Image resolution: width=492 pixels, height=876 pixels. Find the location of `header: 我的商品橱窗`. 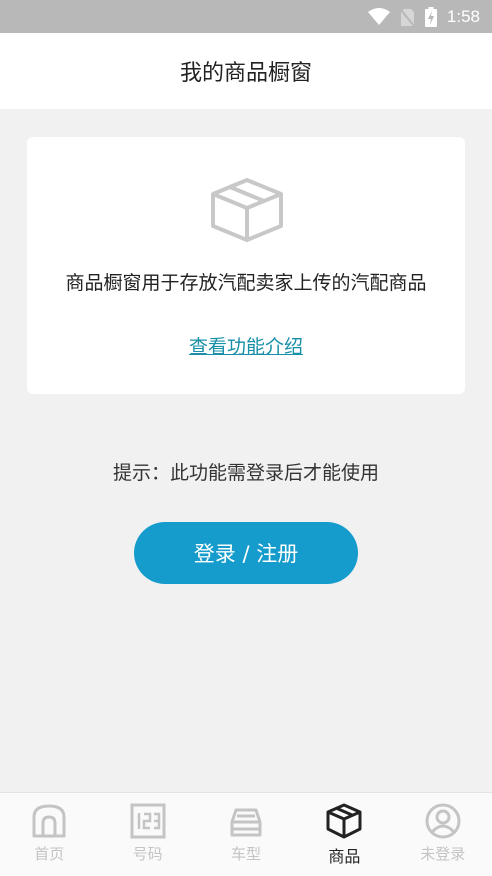

header: 我的商品橱窗 is located at coordinates (246, 71).